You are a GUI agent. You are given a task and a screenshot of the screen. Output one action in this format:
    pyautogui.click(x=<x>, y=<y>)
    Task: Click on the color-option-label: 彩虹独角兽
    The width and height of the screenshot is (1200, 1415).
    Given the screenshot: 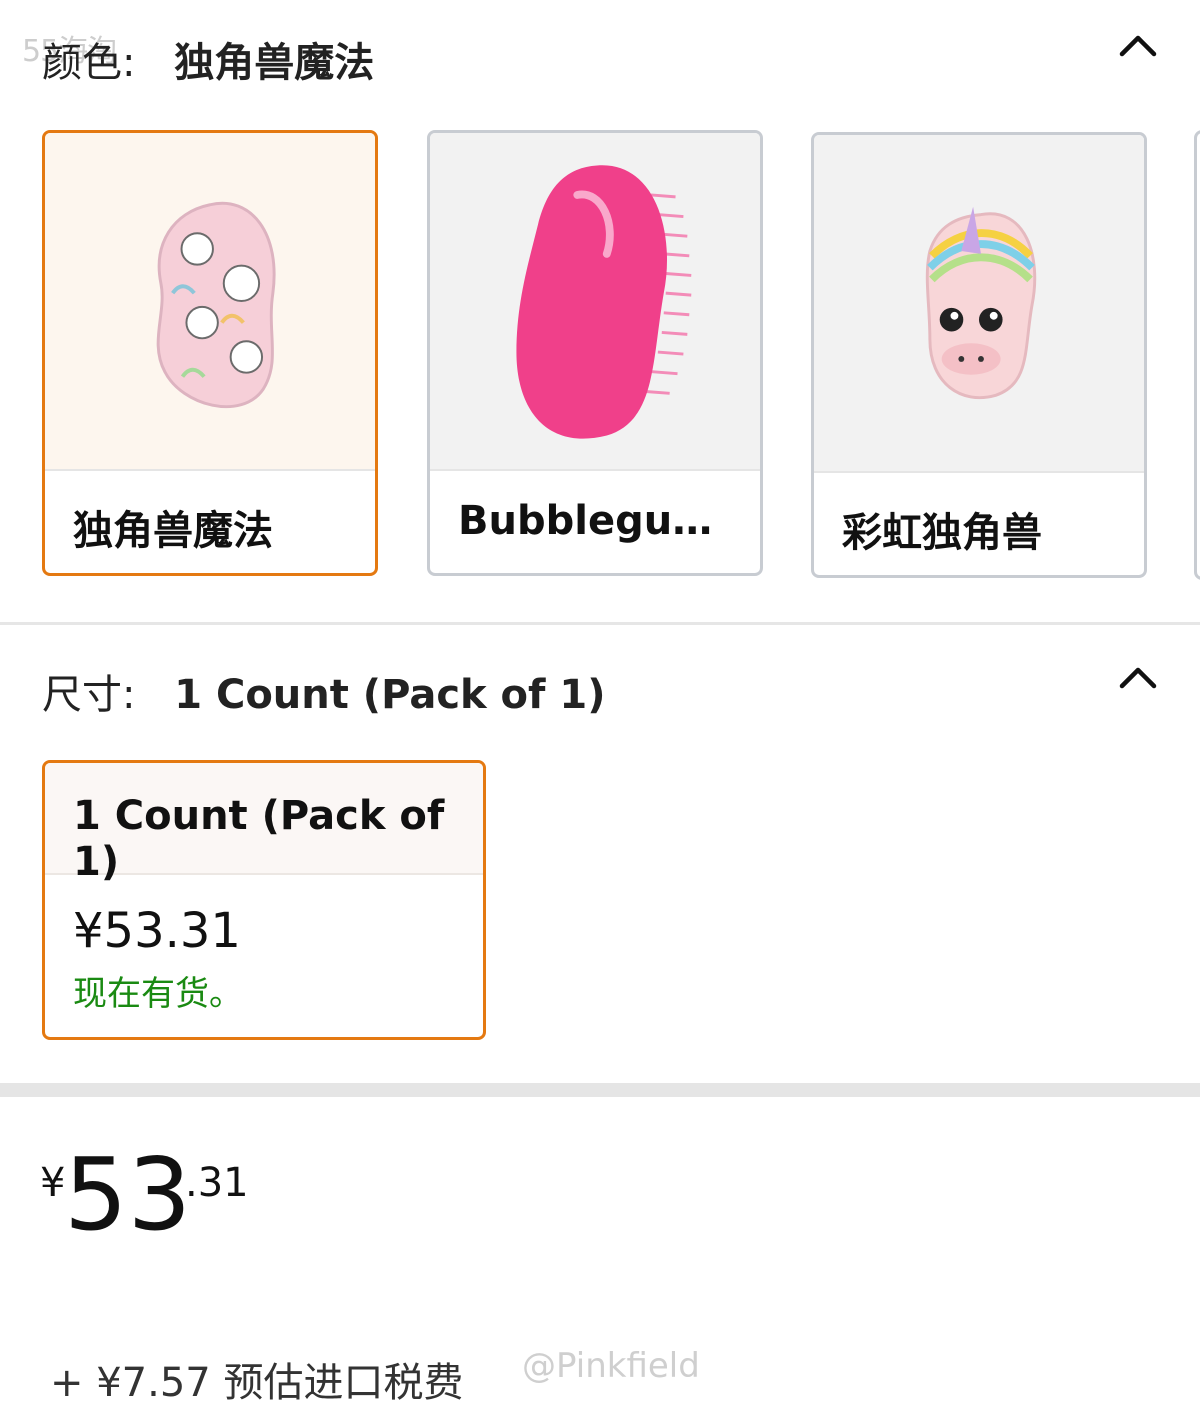 What is the action you would take?
    pyautogui.click(x=942, y=533)
    